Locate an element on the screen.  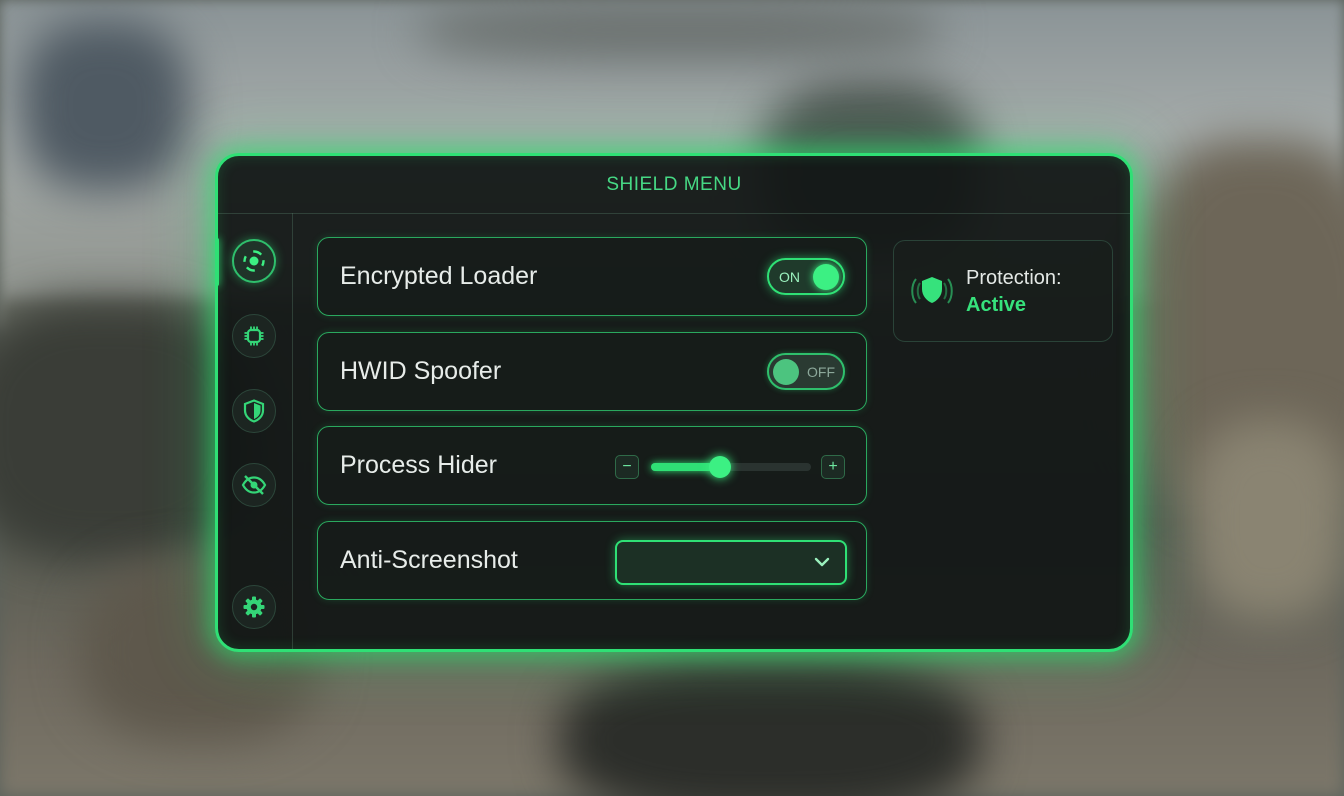
feature-label: Anti-Screenshot is located at coordinates (429, 560).